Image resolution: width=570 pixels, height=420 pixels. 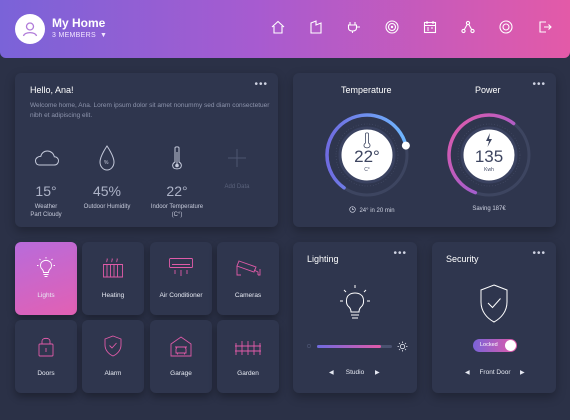 I want to click on settings-icon, so click(x=506, y=27).